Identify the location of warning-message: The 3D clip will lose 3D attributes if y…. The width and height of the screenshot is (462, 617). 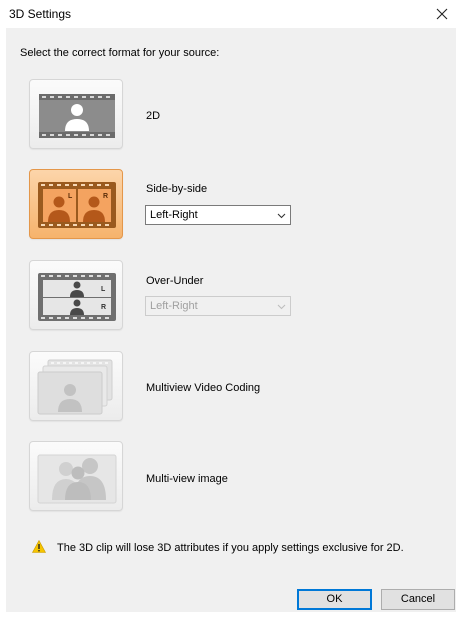
(230, 548).